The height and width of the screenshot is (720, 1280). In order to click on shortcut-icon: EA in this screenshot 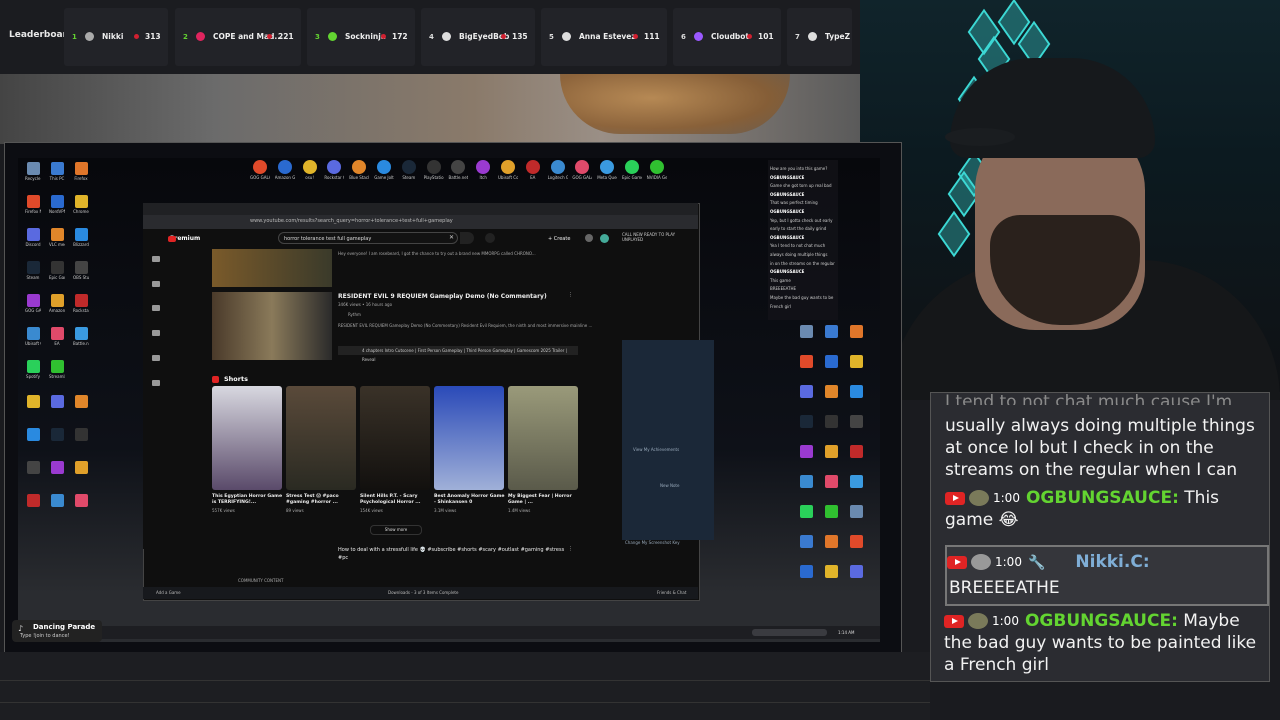, I will do `click(533, 170)`.